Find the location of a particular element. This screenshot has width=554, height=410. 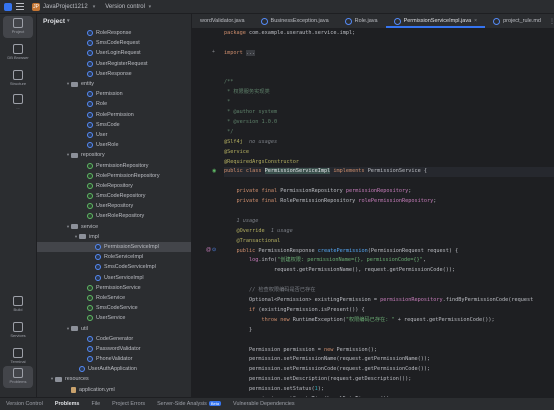

project-panel-header: Project ▾ is located at coordinates (114, 21).